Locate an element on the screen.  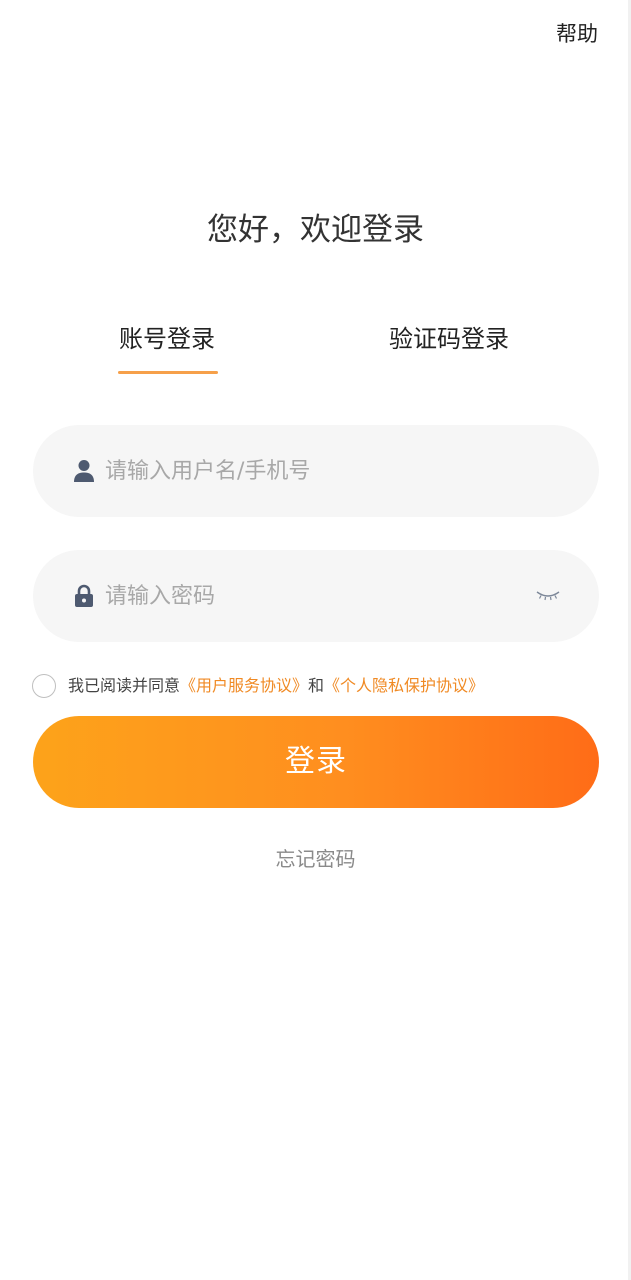
password-field is located at coordinates (316, 596).